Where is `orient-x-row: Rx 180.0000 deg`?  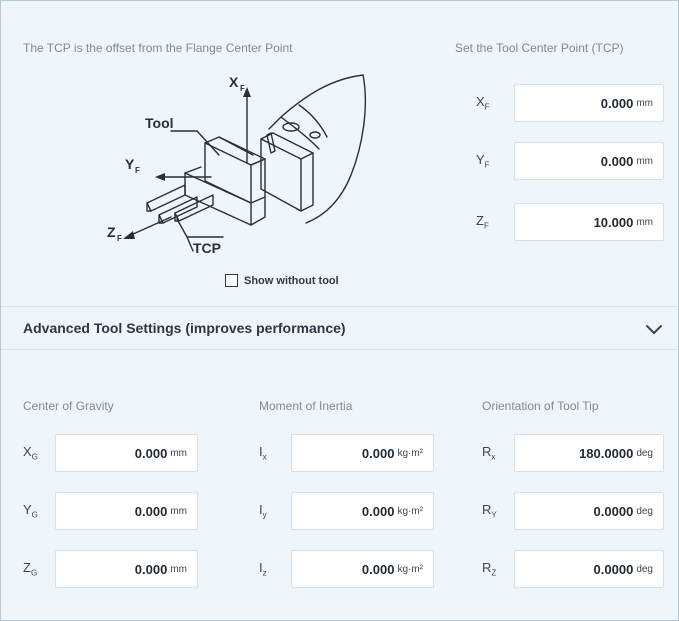
orient-x-row: Rx 180.0000 deg is located at coordinates (573, 453).